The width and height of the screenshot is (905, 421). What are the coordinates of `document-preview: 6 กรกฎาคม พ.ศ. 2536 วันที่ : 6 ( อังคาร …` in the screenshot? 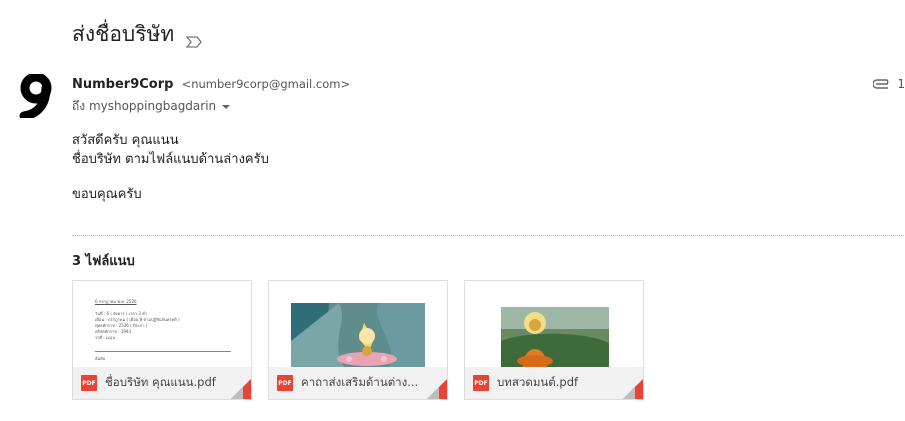 It's located at (163, 330).